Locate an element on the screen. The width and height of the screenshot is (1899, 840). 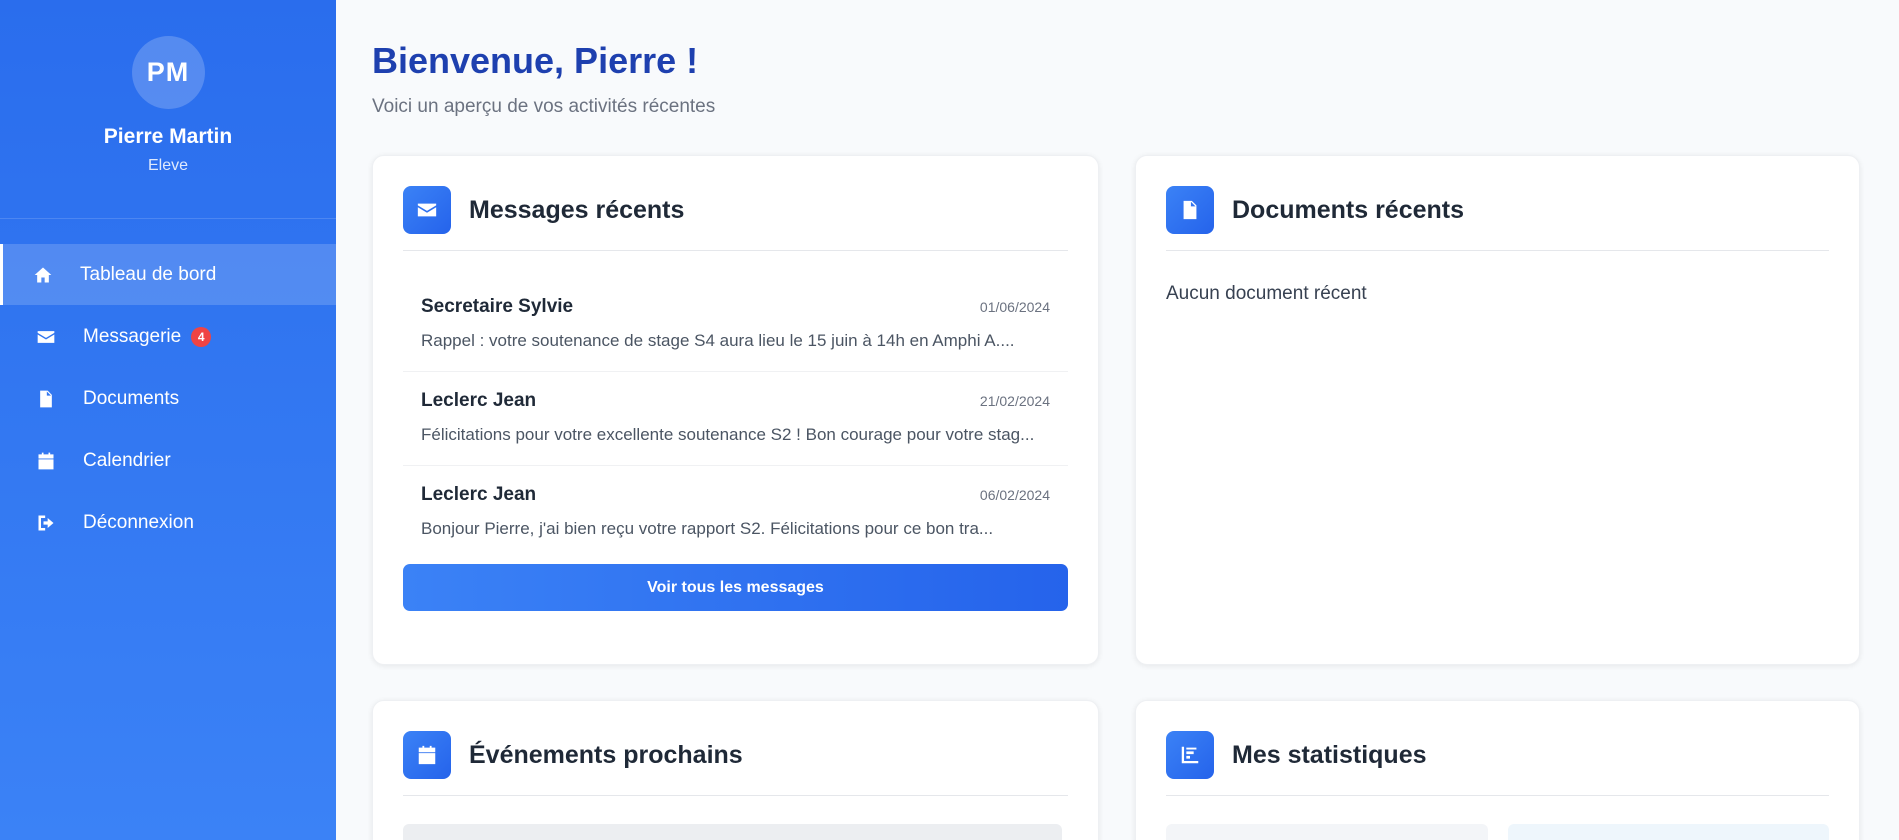
sidebar-item-label: Messagerie is located at coordinates (132, 336).